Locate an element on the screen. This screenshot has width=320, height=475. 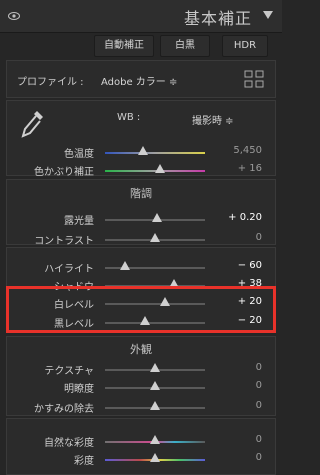
profile-panel: プロファイル : Adobe カラー ≑ is located at coordinates (141, 79).